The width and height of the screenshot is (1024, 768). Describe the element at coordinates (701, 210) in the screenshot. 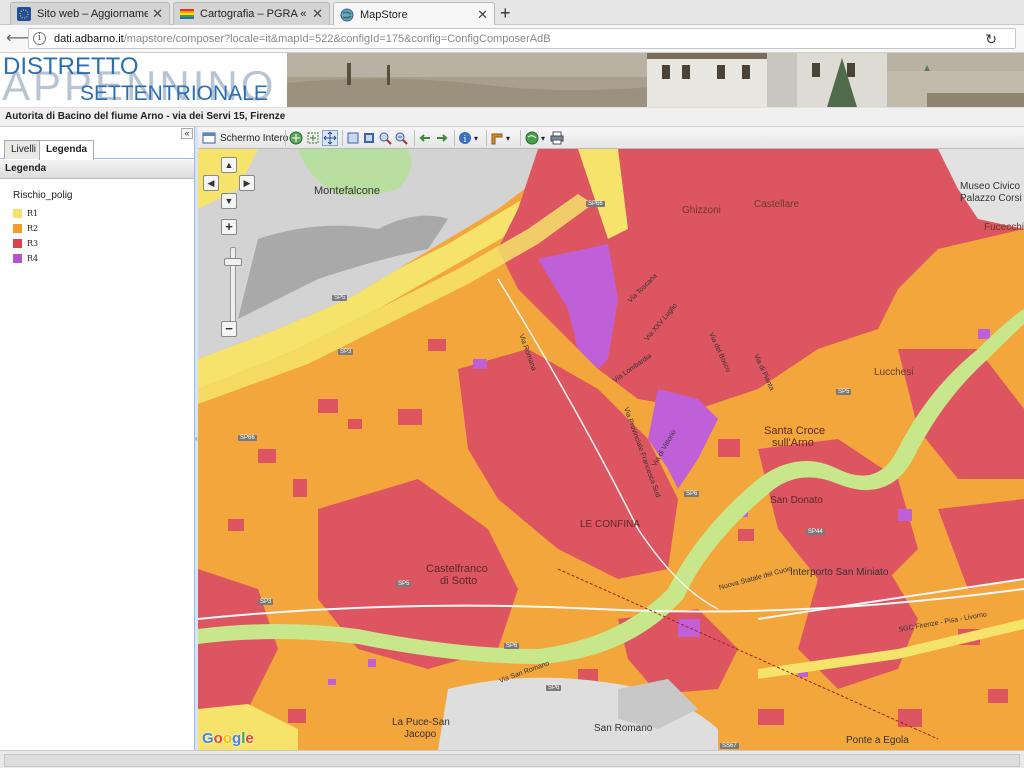

I see `map-label-ghizzoni: Ghizzoni` at that location.